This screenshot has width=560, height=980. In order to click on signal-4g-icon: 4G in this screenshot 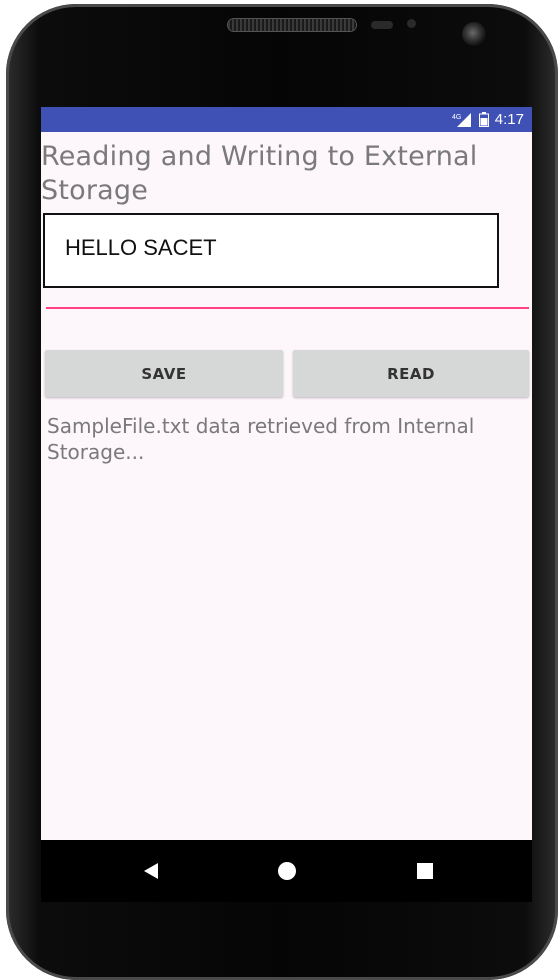, I will do `click(462, 120)`.